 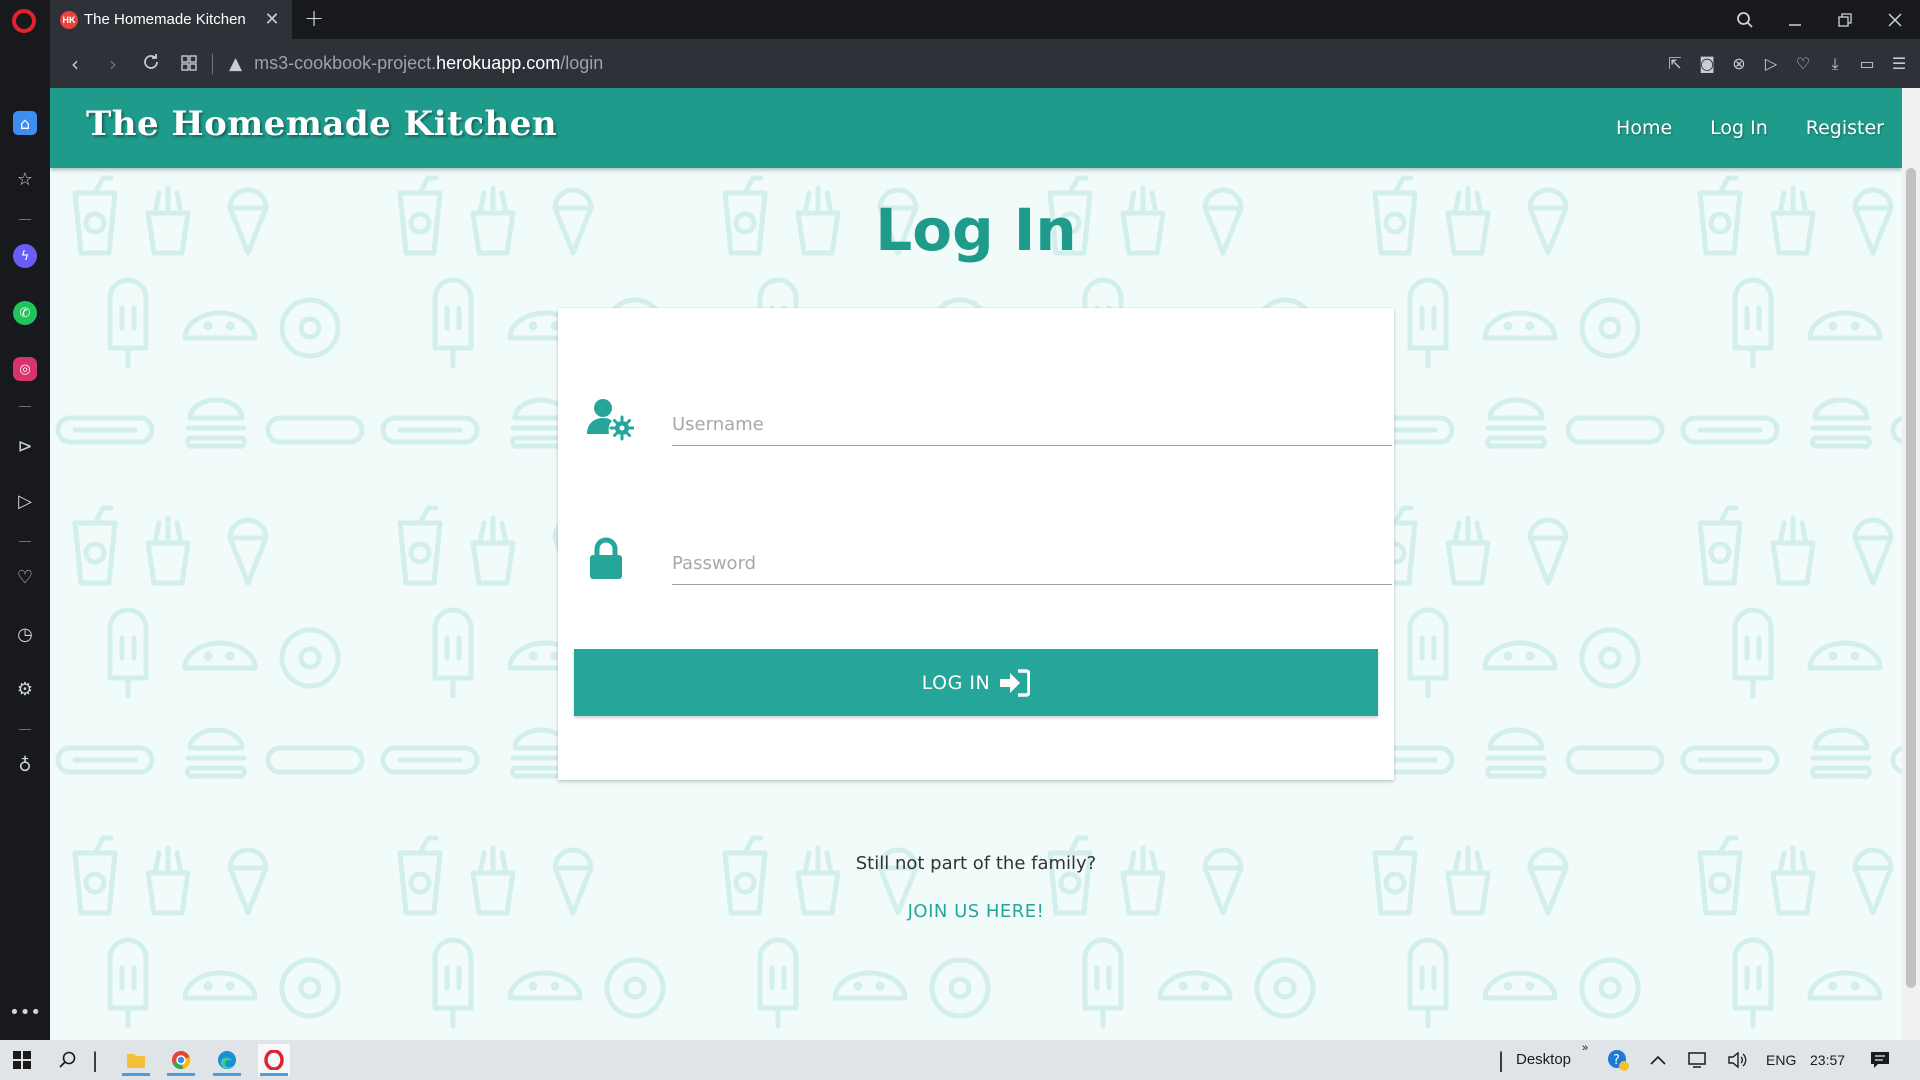 I want to click on windows-start-icon, so click(x=22, y=1060).